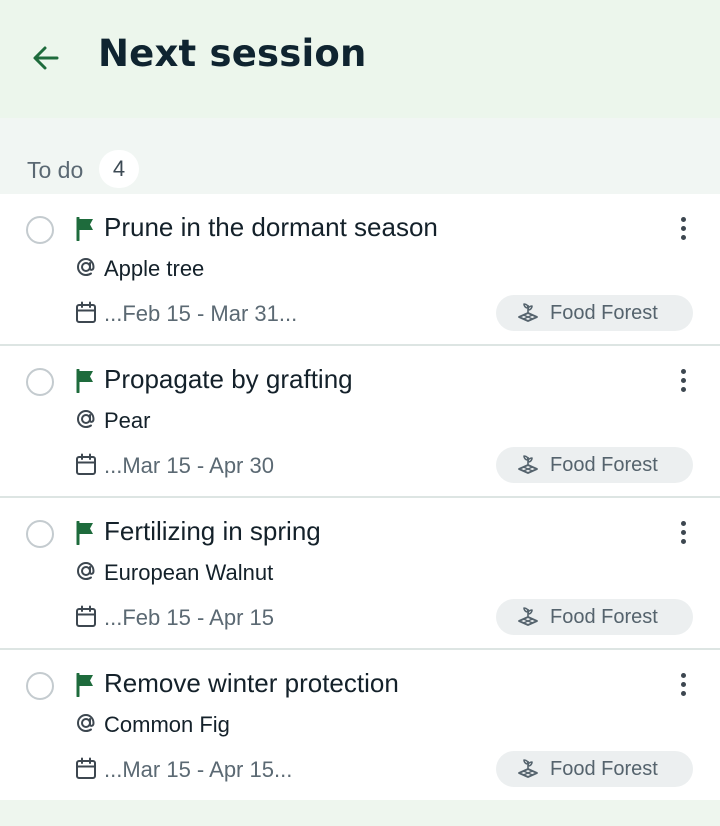 Image resolution: width=720 pixels, height=826 pixels. What do you see at coordinates (119, 169) in the screenshot?
I see `count-badge: 4` at bounding box center [119, 169].